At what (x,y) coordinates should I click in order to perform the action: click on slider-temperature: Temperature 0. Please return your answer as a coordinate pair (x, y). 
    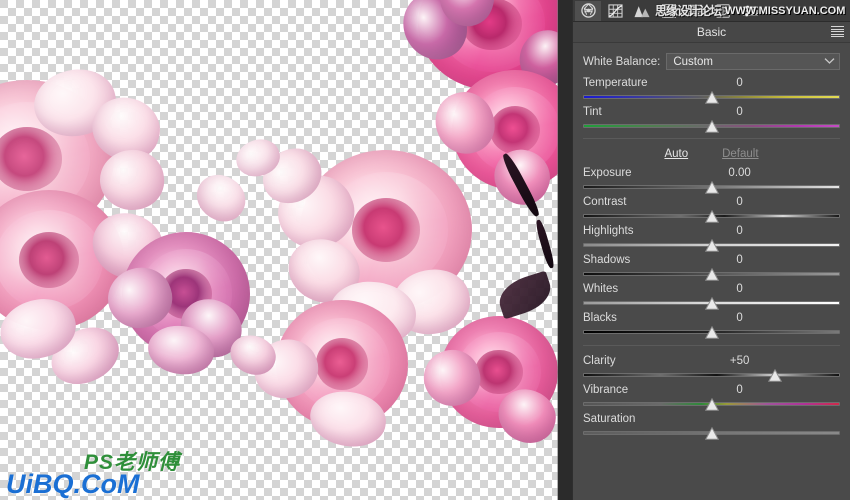
    Looking at the image, I should click on (711, 90).